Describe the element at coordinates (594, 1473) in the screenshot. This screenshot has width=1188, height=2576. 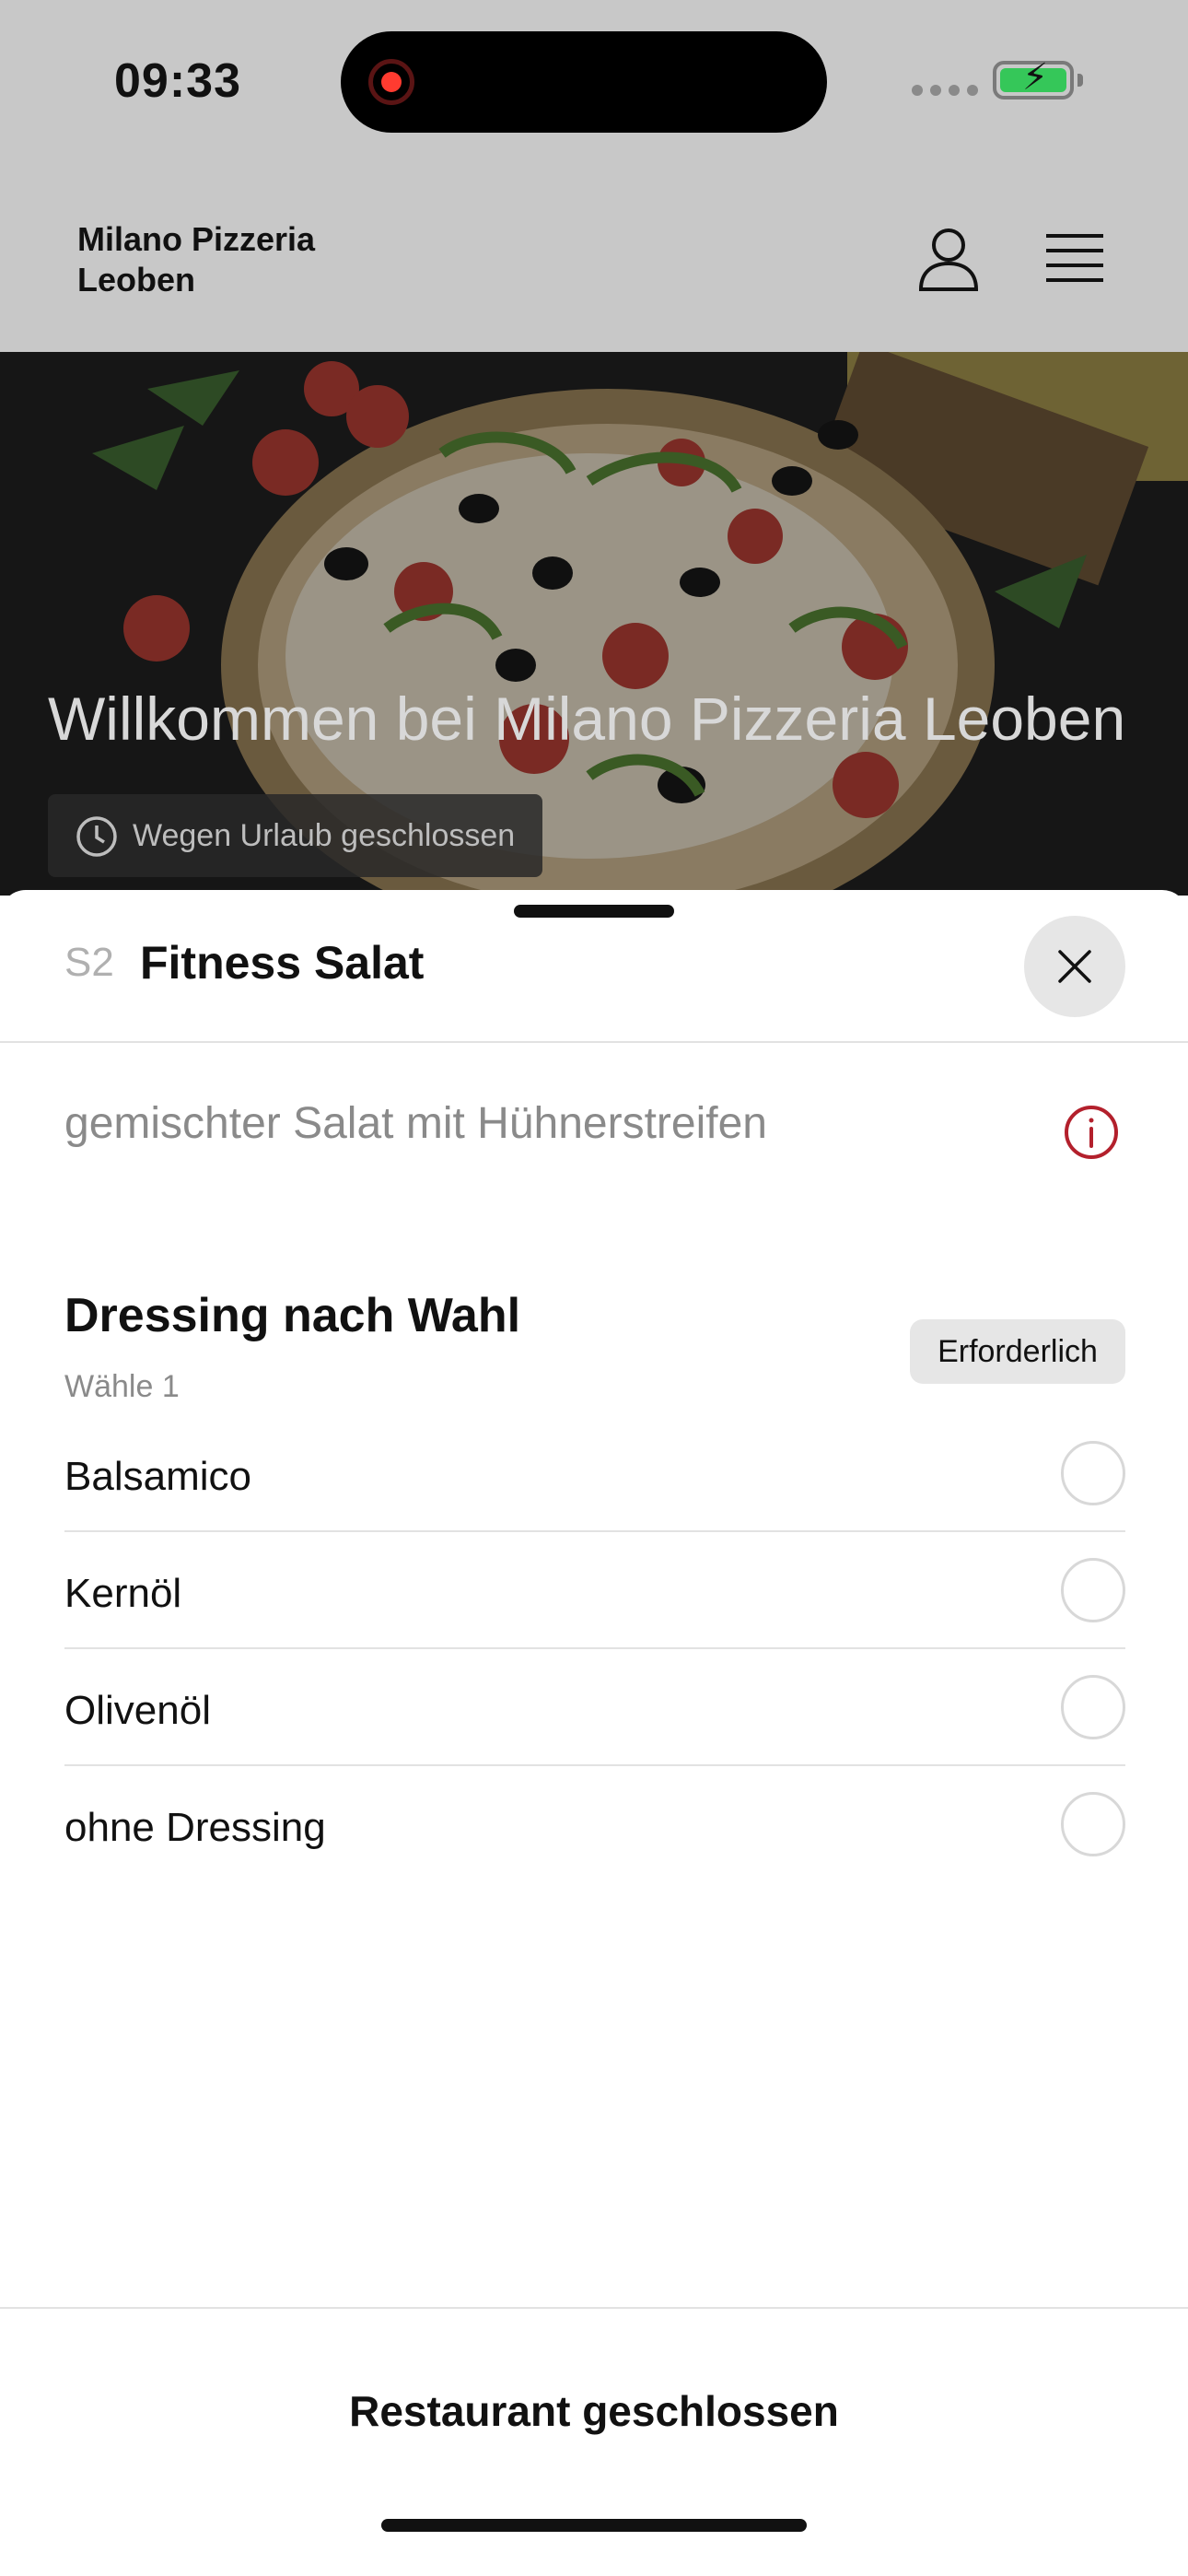
I see `option-balsamico: Balsamico` at that location.